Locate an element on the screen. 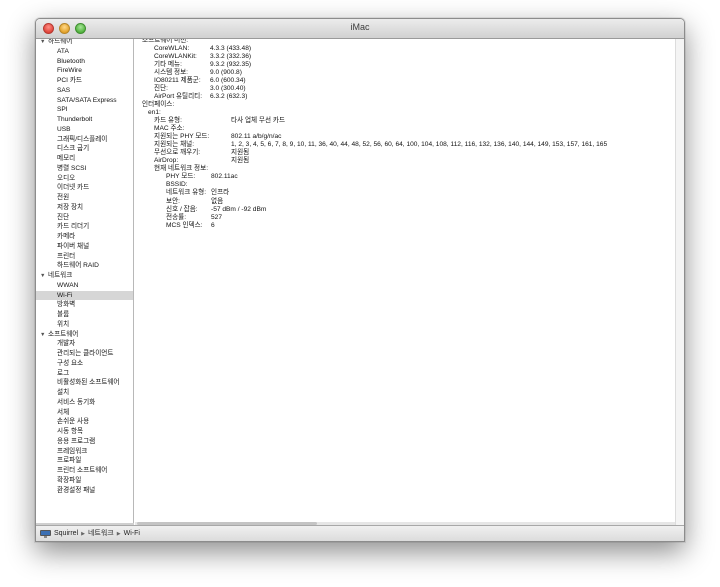 Image resolution: width=720 pixels, height=587 pixels. sidebar-item: 시동 항목 is located at coordinates (84, 432).